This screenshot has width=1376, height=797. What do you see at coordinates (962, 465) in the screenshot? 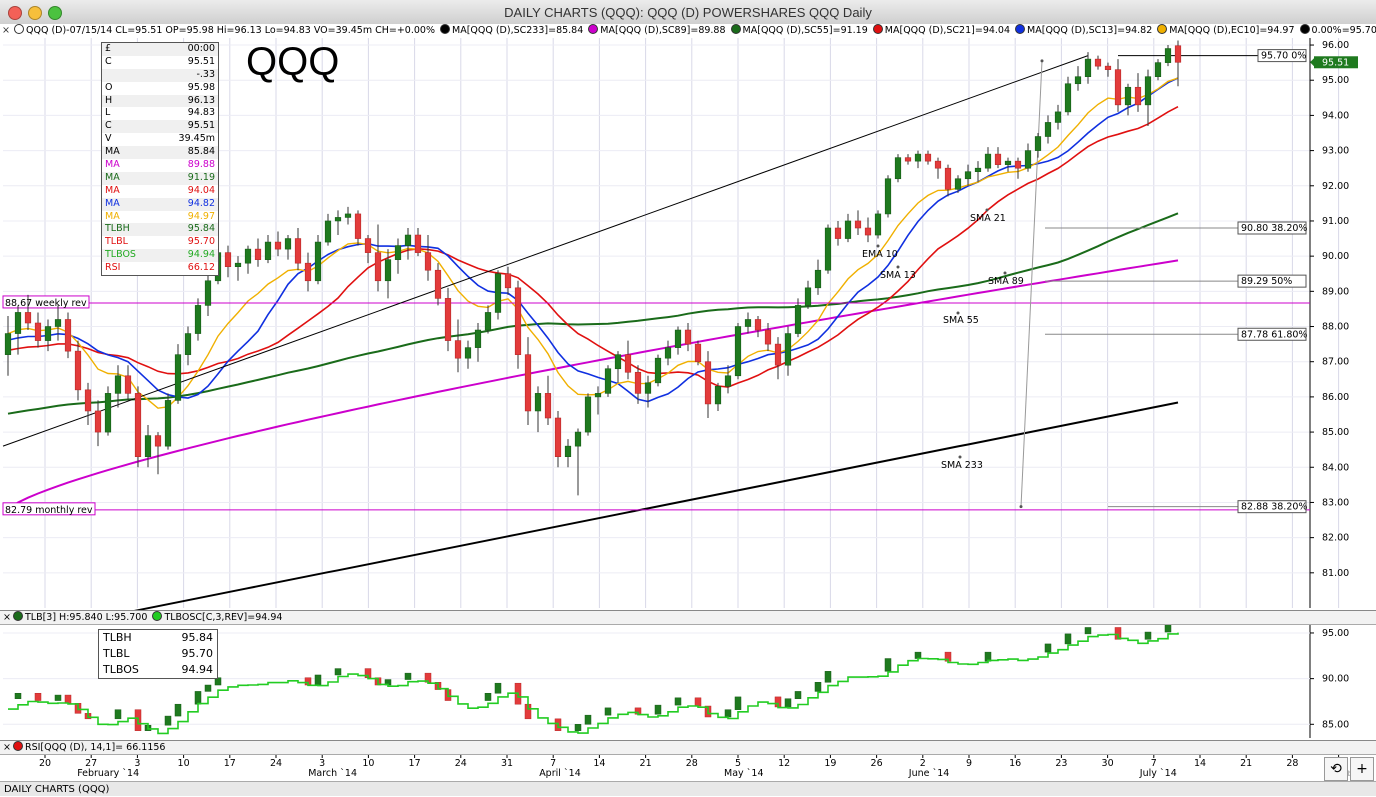
I see `ma-label: SMA 233` at bounding box center [962, 465].